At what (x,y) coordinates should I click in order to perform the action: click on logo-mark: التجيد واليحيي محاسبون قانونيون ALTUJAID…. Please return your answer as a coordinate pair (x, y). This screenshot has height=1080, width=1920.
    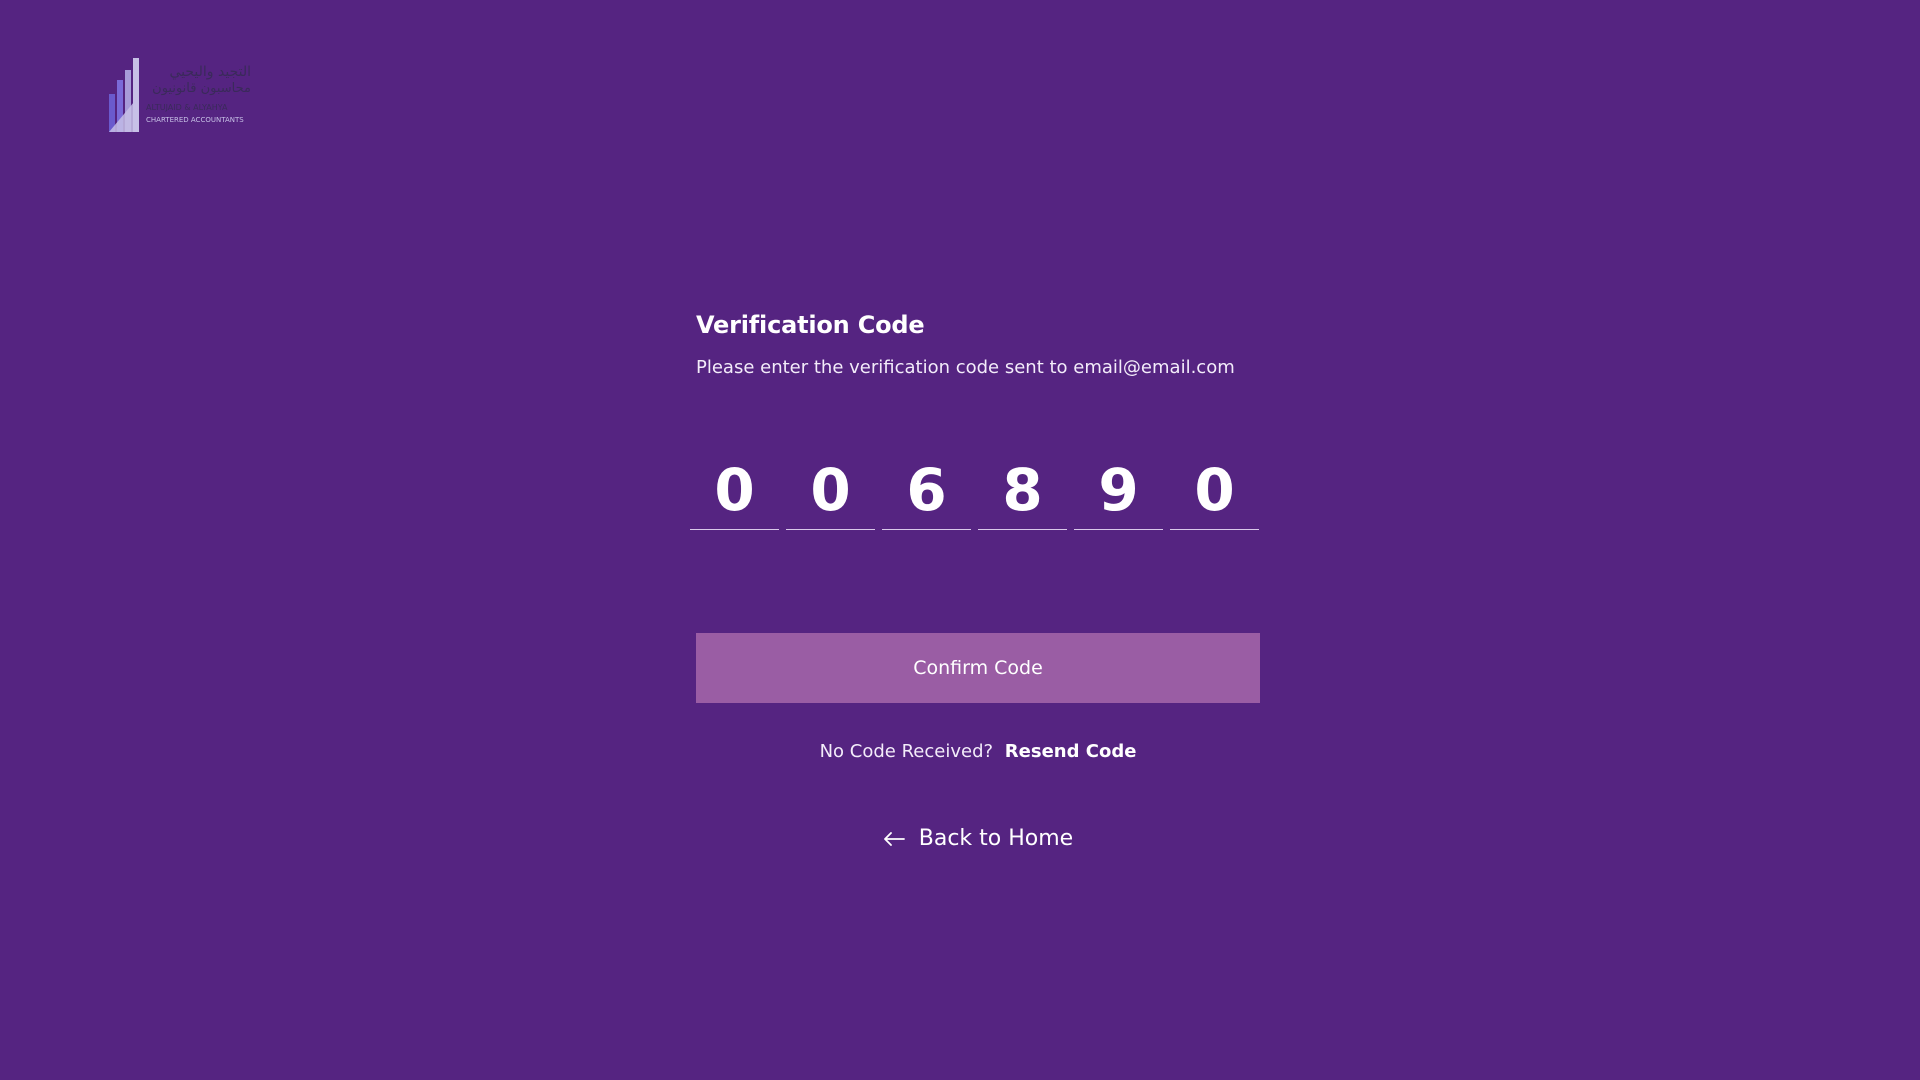
    Looking at the image, I should click on (180, 95).